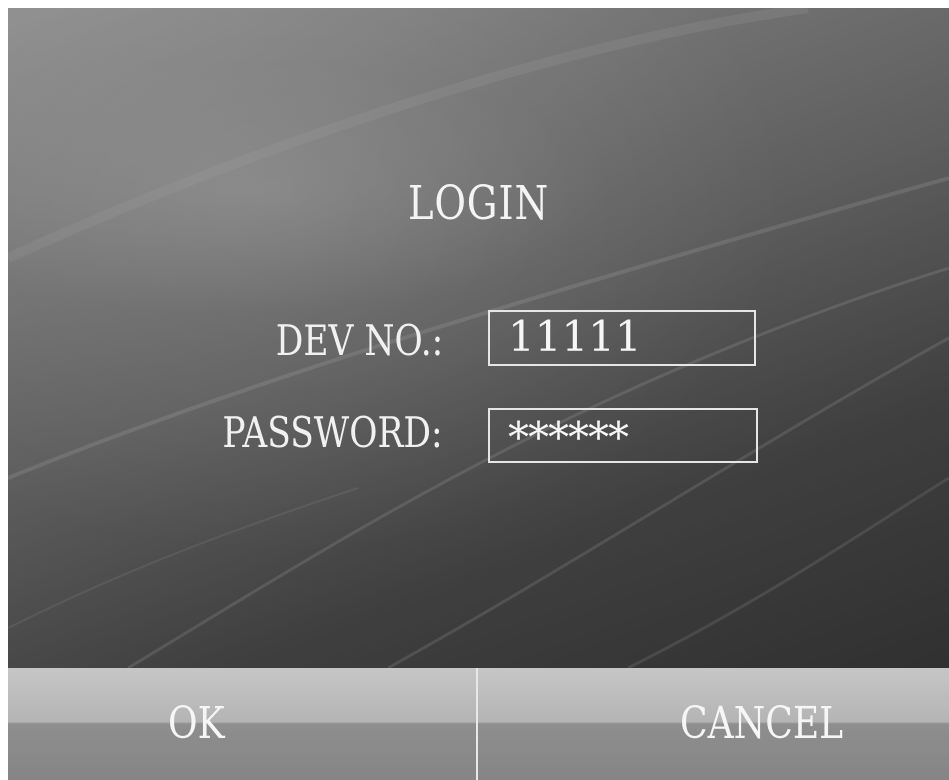 The image size is (949, 780). What do you see at coordinates (762, 723) in the screenshot?
I see `cancel-button-label: CANCEL` at bounding box center [762, 723].